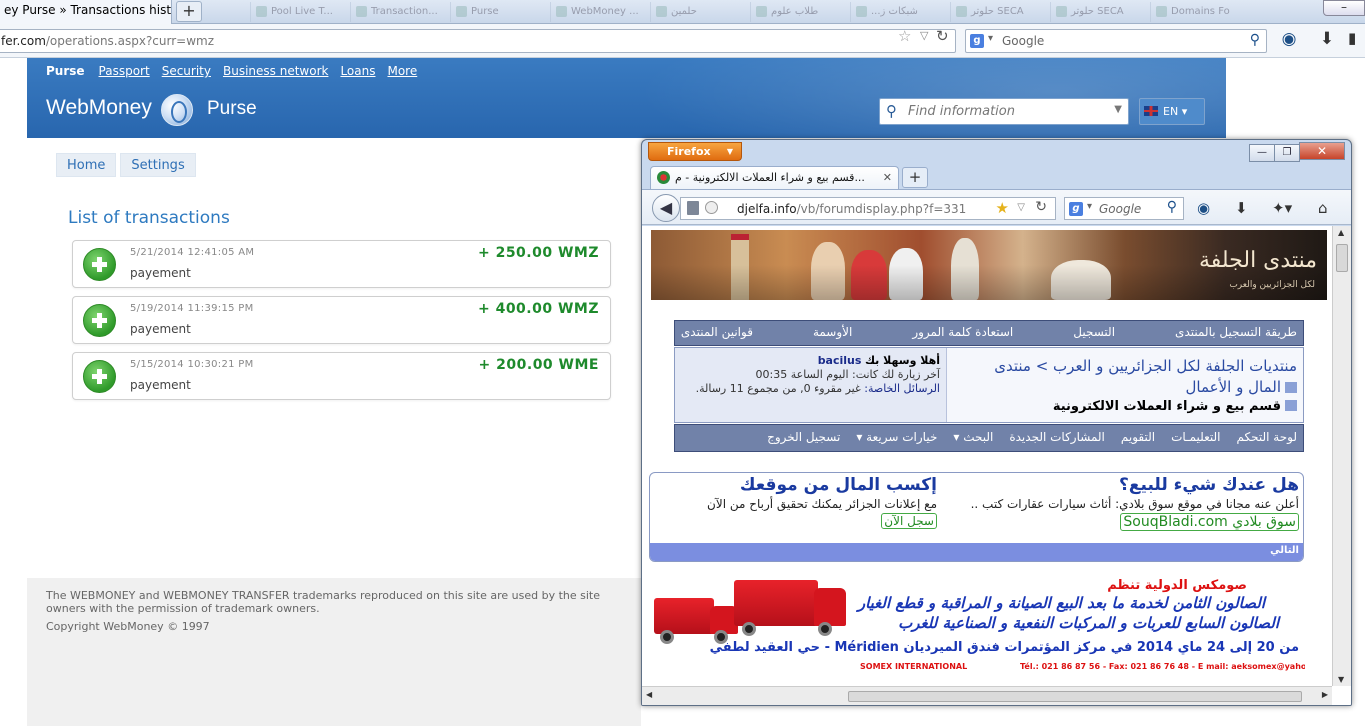  What do you see at coordinates (158, 165) in the screenshot?
I see `tab-settings: Settings` at bounding box center [158, 165].